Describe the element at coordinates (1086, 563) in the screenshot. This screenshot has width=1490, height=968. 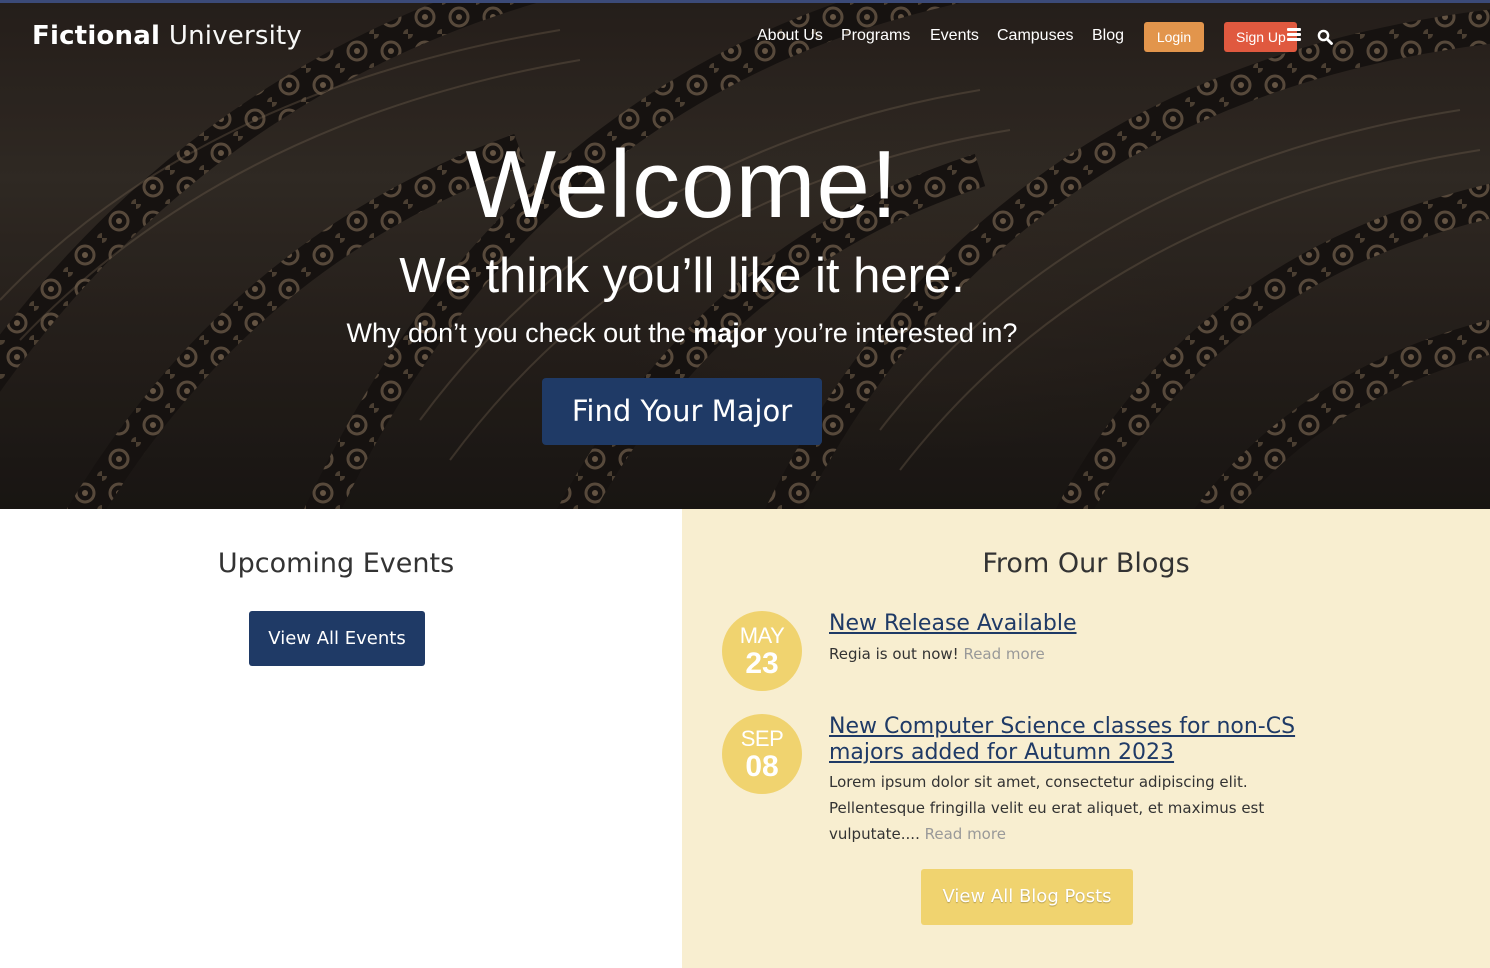
I see `blogs-heading: From Our Blogs` at that location.